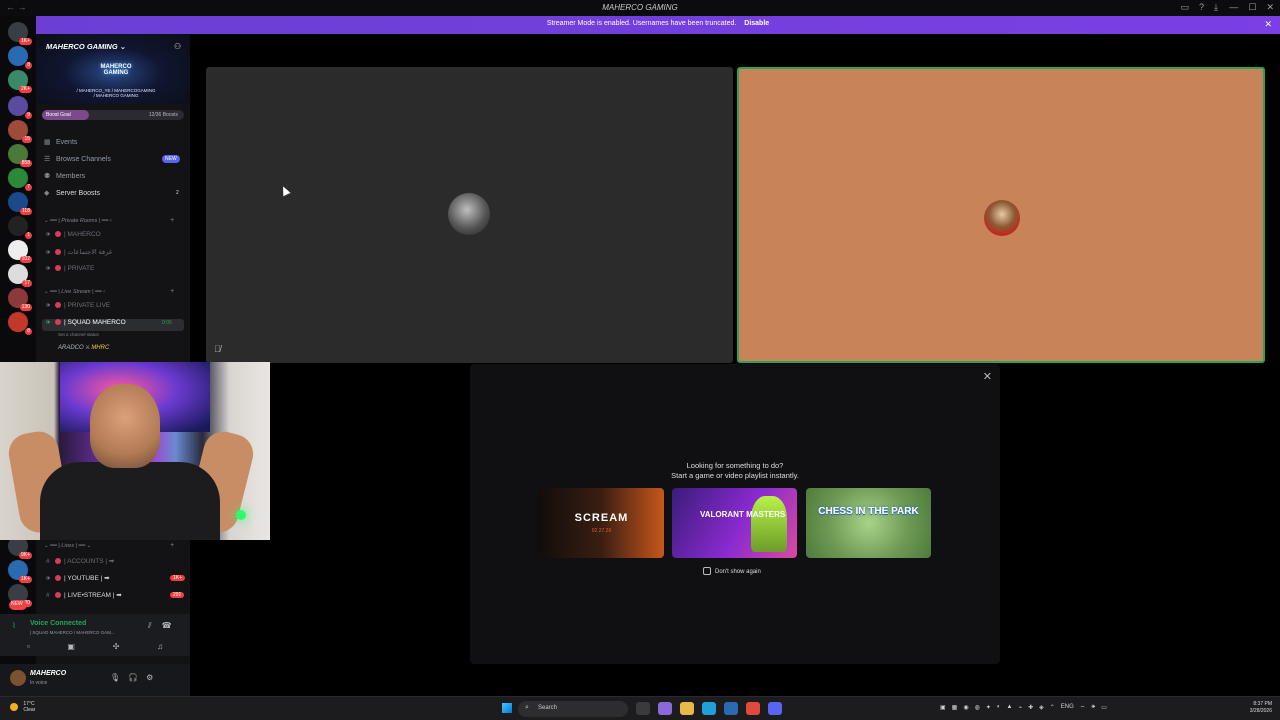  What do you see at coordinates (20, 251) in the screenshot?
I see `server-icon: 102` at bounding box center [20, 251].